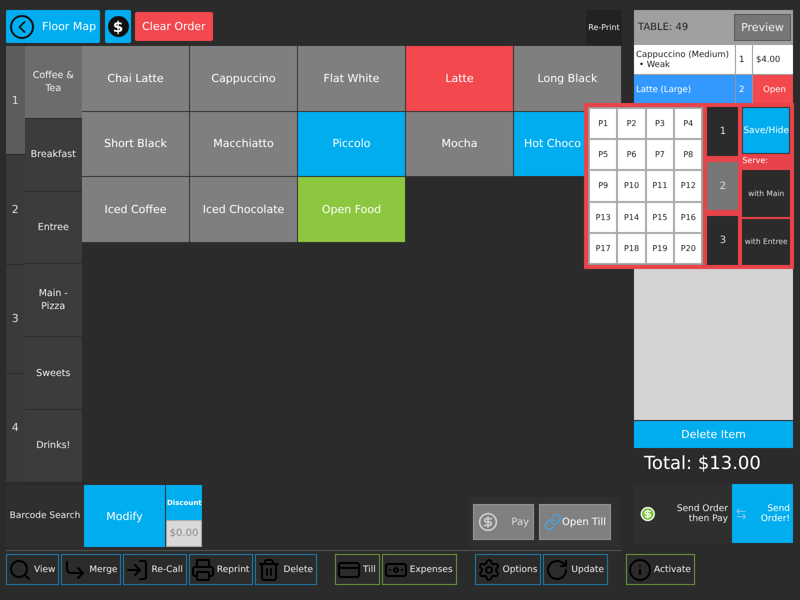  Describe the element at coordinates (631, 124) in the screenshot. I see `seat-button: P2` at that location.